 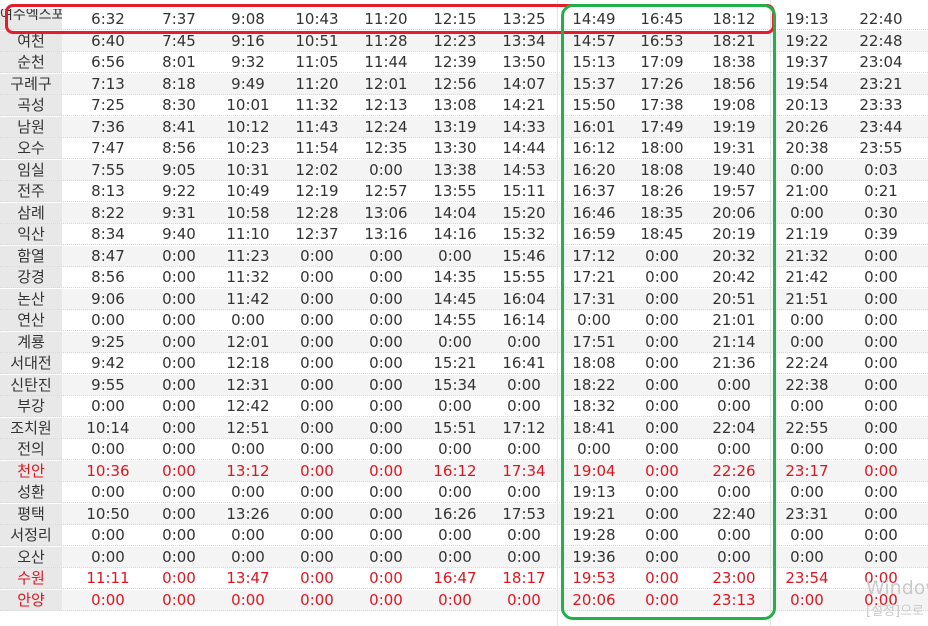 I want to click on time-cell: 13:26, so click(x=248, y=513).